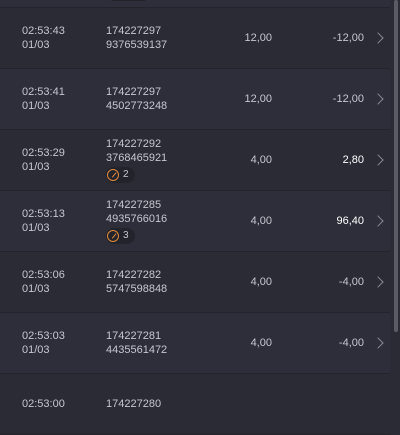  What do you see at coordinates (195, 4) in the screenshot?
I see `table-row-partial-top: 1414` at bounding box center [195, 4].